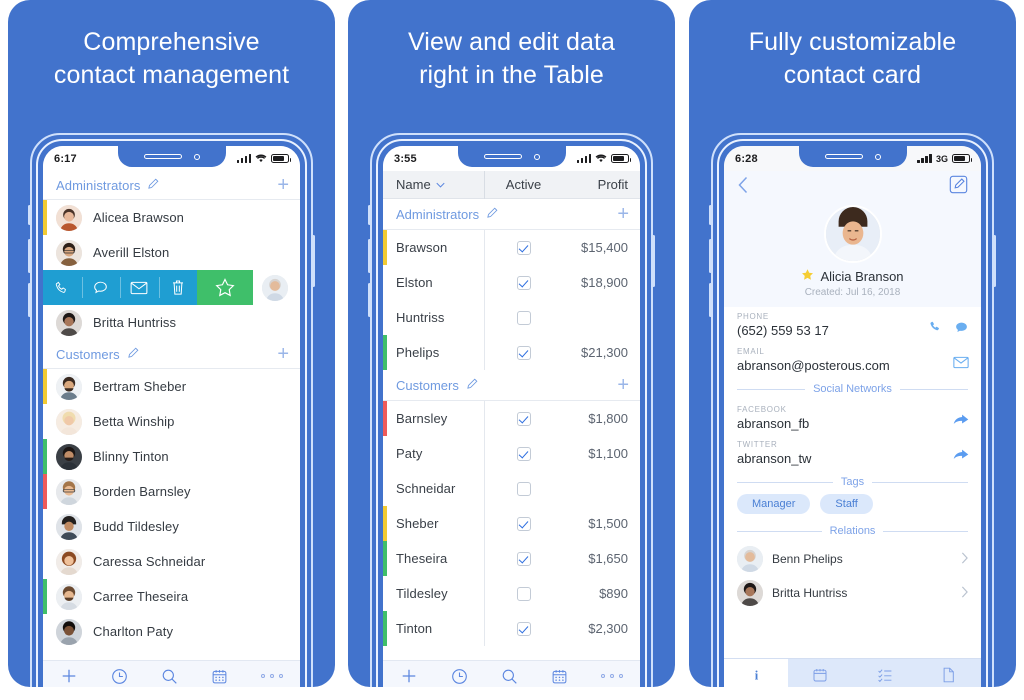  Describe the element at coordinates (263, 158) in the screenshot. I see `status-indicators` at that location.